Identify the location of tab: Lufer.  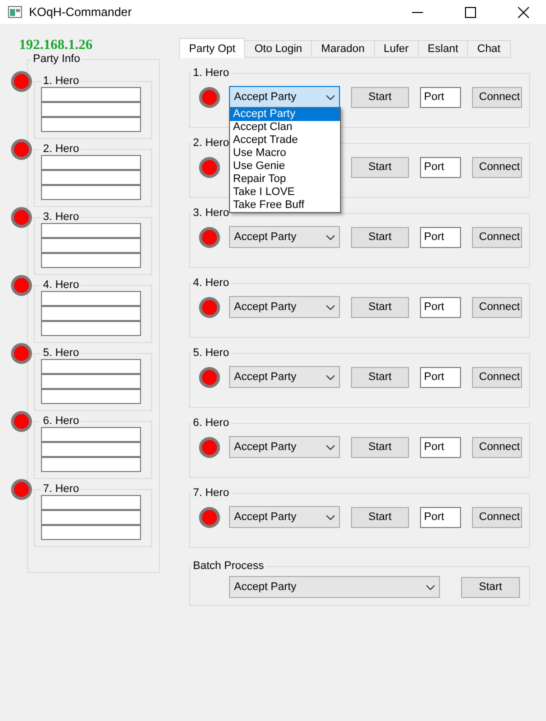
(396, 49).